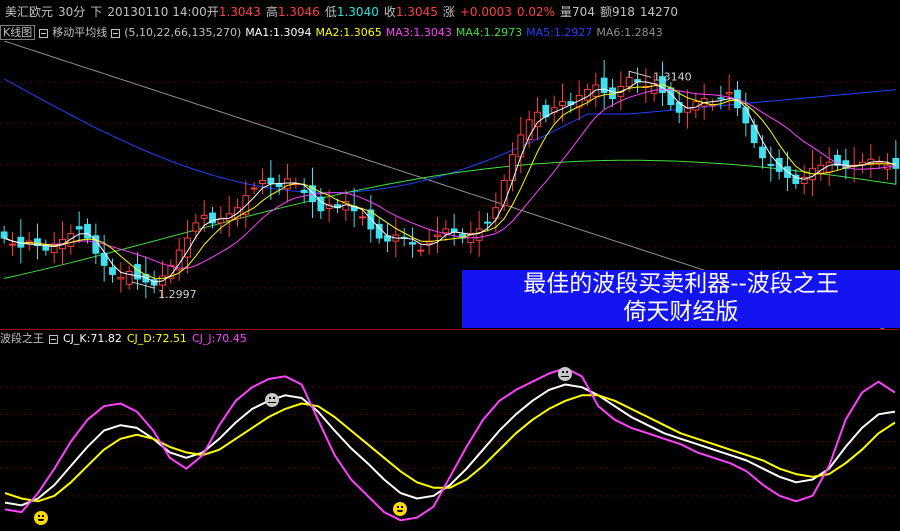  I want to click on ma-item-1: MA1:1.3094, so click(278, 32).